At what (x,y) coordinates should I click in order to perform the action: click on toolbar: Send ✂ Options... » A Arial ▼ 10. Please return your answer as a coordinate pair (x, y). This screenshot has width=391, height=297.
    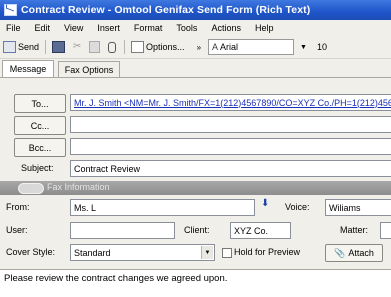
    Looking at the image, I should click on (195, 47).